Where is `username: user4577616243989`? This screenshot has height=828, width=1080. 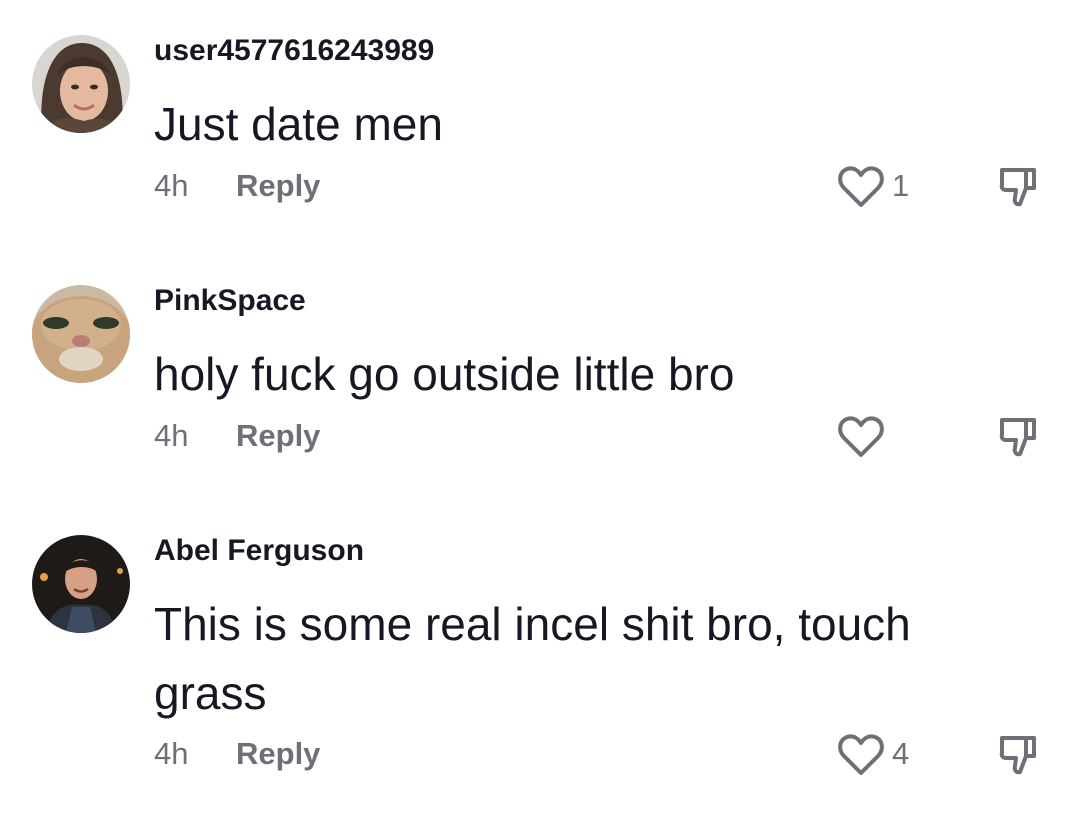
username: user4577616243989 is located at coordinates (294, 51).